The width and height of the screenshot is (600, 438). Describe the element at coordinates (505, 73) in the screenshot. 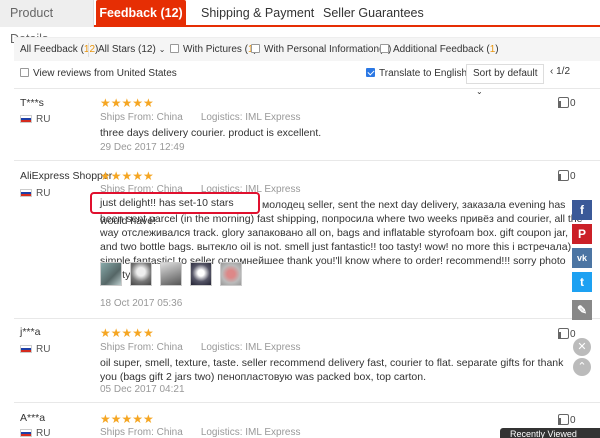

I see `sort-label: Sort by default` at that location.